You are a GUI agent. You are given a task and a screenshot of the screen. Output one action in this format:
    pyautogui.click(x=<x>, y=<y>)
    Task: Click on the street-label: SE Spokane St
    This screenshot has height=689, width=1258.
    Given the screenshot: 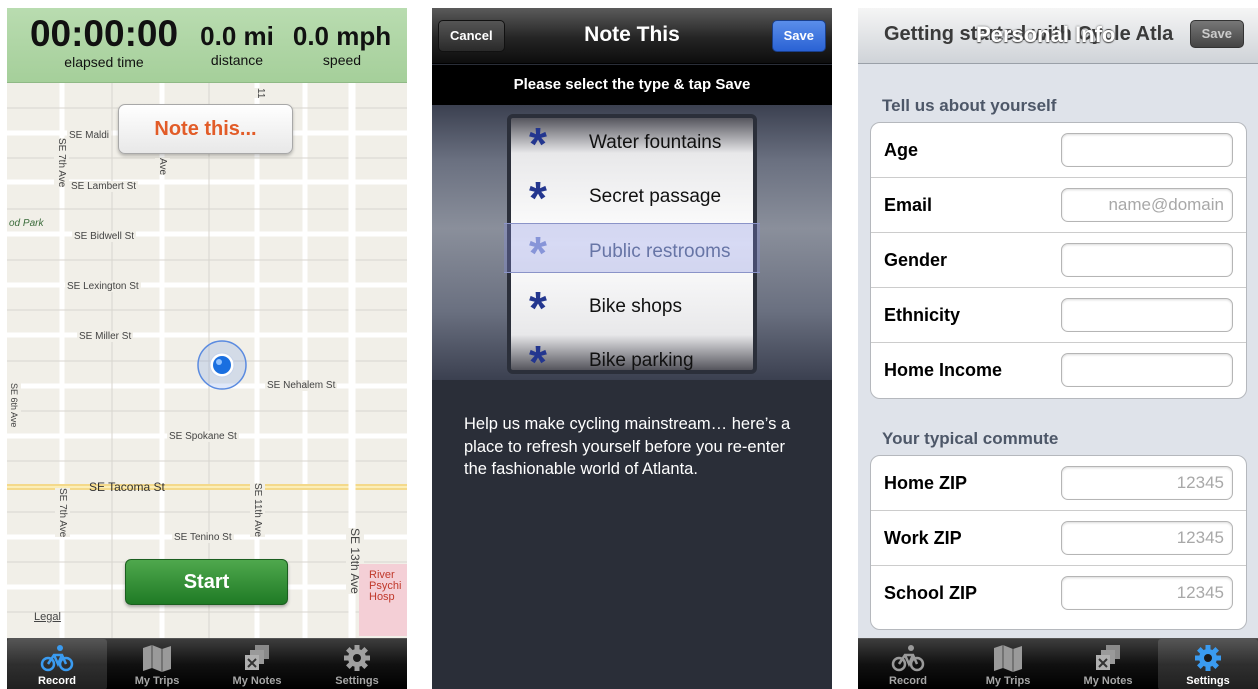 What is the action you would take?
    pyautogui.click(x=203, y=436)
    